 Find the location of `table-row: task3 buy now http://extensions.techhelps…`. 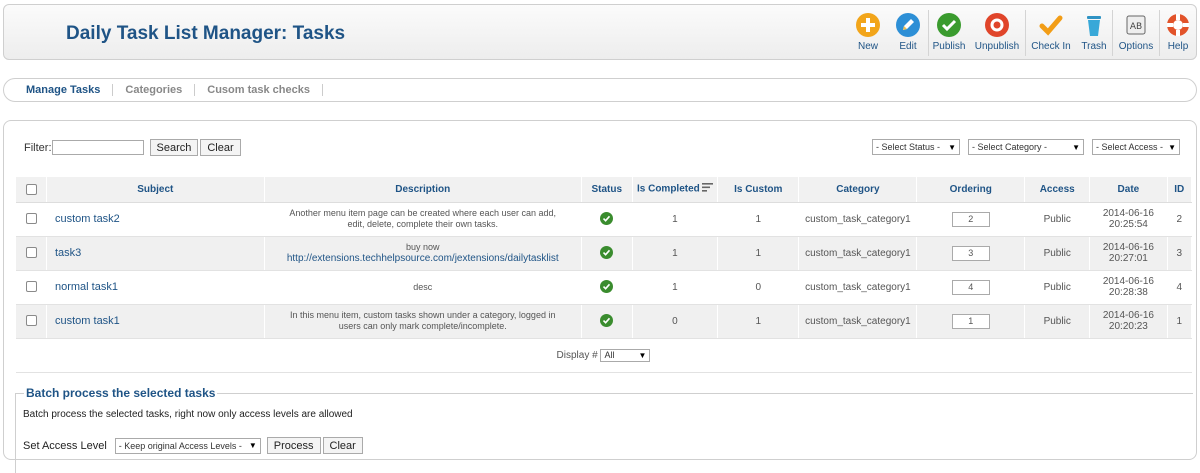

table-row: task3 buy now http://extensions.techhelps… is located at coordinates (604, 253).